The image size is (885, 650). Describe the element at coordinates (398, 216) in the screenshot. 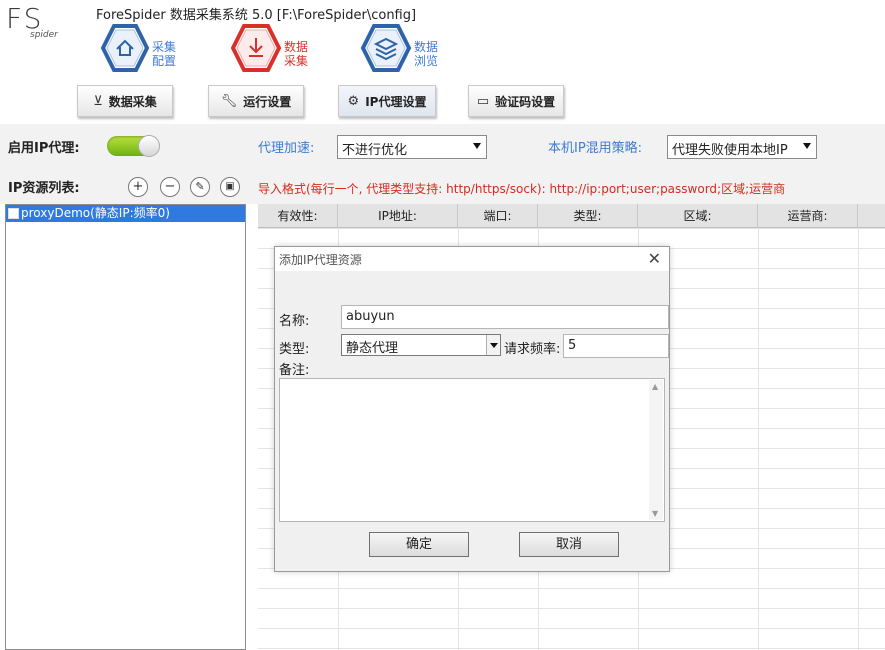

I see `column-header: IP地址:` at that location.